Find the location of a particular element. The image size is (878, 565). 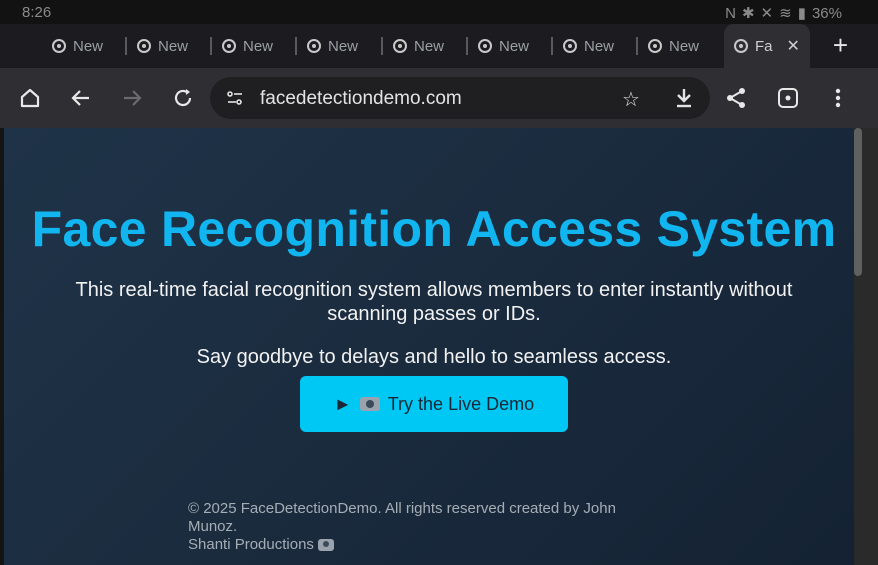

back-icon is located at coordinates (81, 98).